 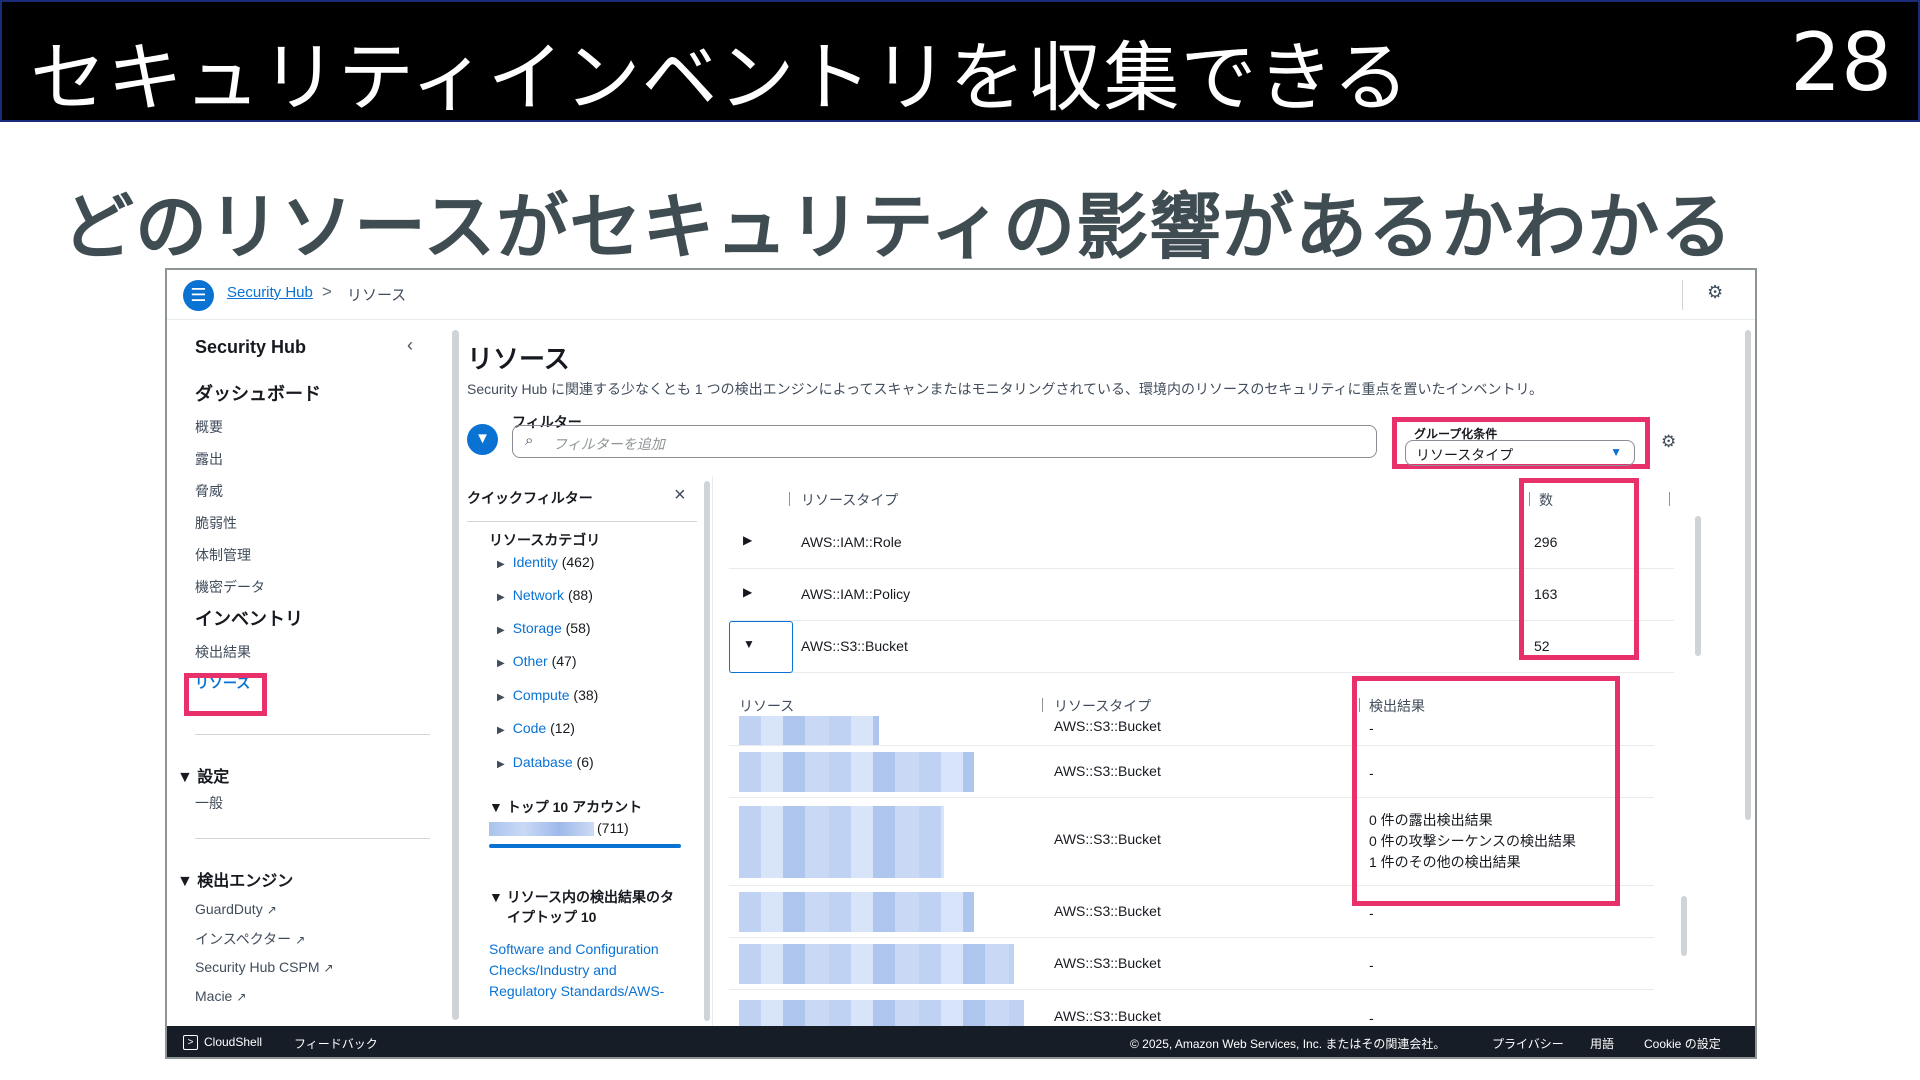 What do you see at coordinates (1579, 569) in the screenshot?
I see `highlight-box-count` at bounding box center [1579, 569].